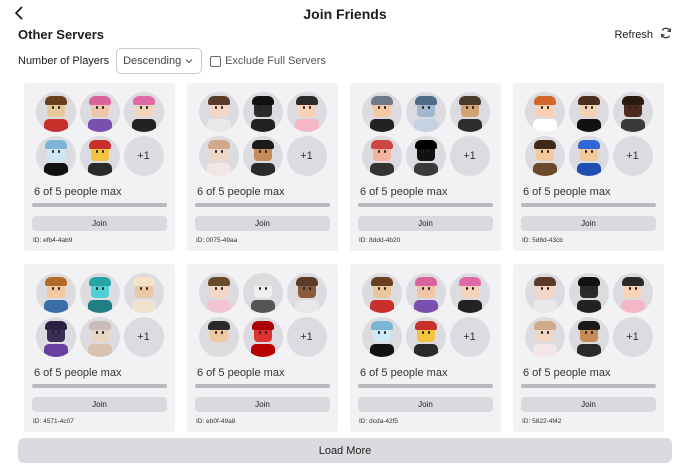 Image resolution: width=690 pixels, height=470 pixels. What do you see at coordinates (61, 34) in the screenshot?
I see `section-title: Other Servers` at bounding box center [61, 34].